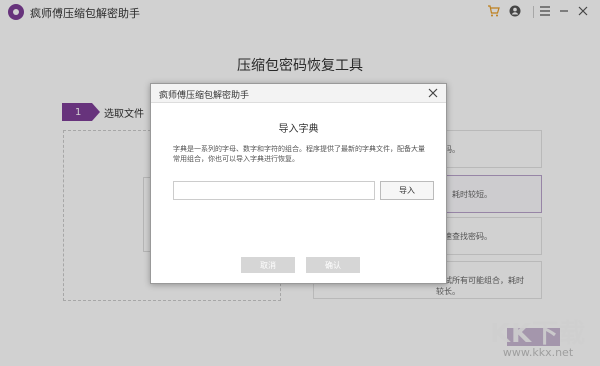  I want to click on dialog-heading: 导入字典, so click(298, 129).